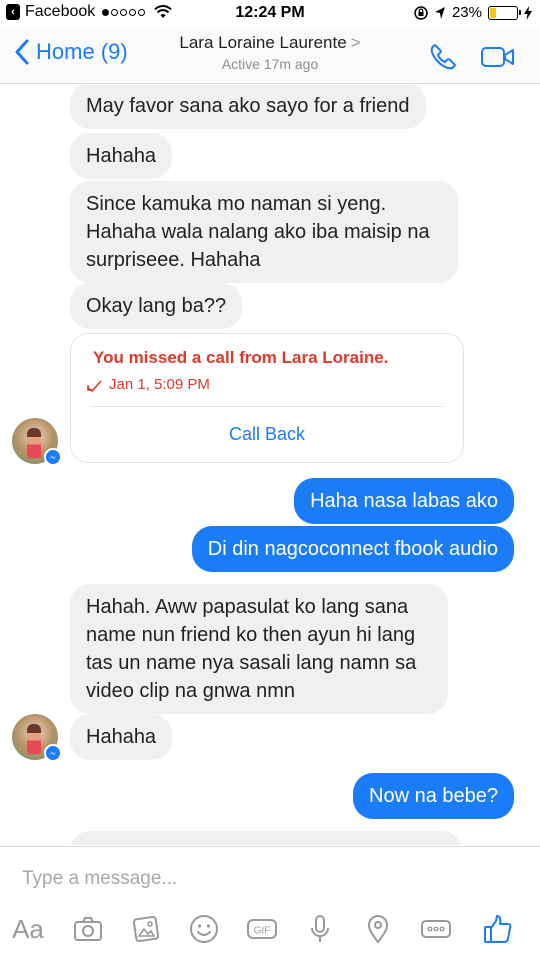  I want to click on voice-clip-button, so click(320, 929).